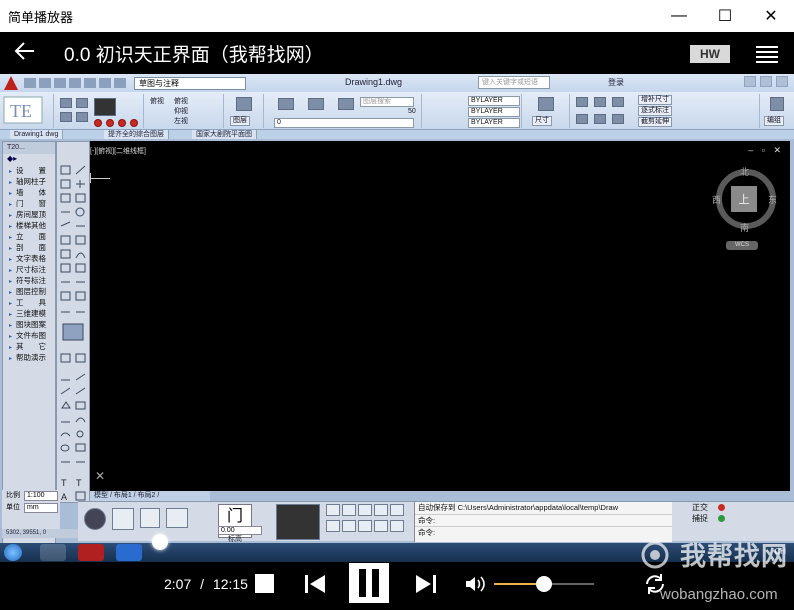 The height and width of the screenshot is (610, 794). I want to click on skip-back-icon, so click(315, 584).